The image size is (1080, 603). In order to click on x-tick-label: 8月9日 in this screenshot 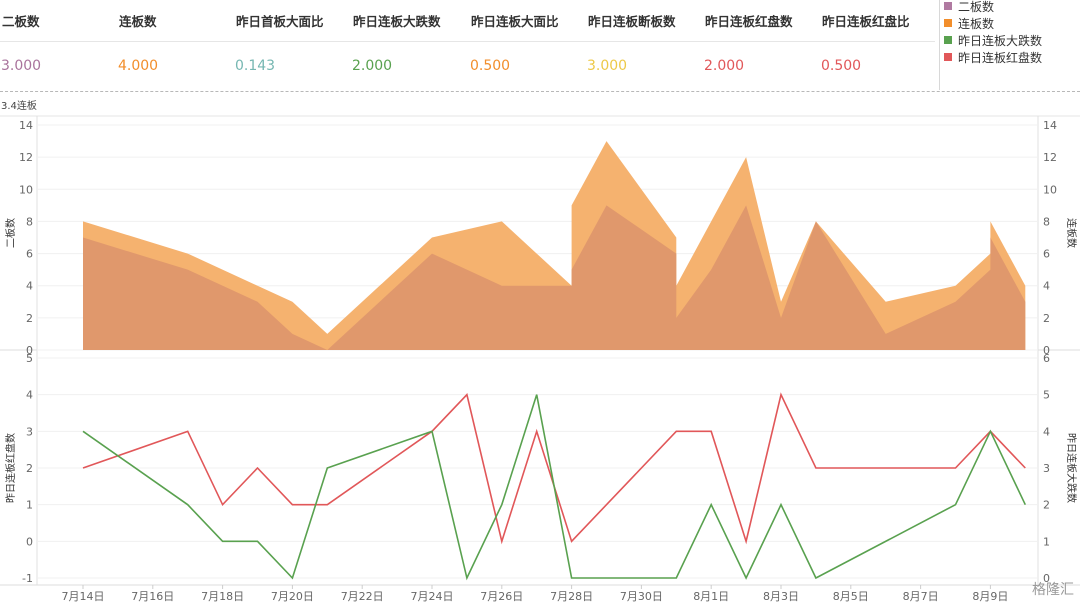, I will do `click(990, 596)`.